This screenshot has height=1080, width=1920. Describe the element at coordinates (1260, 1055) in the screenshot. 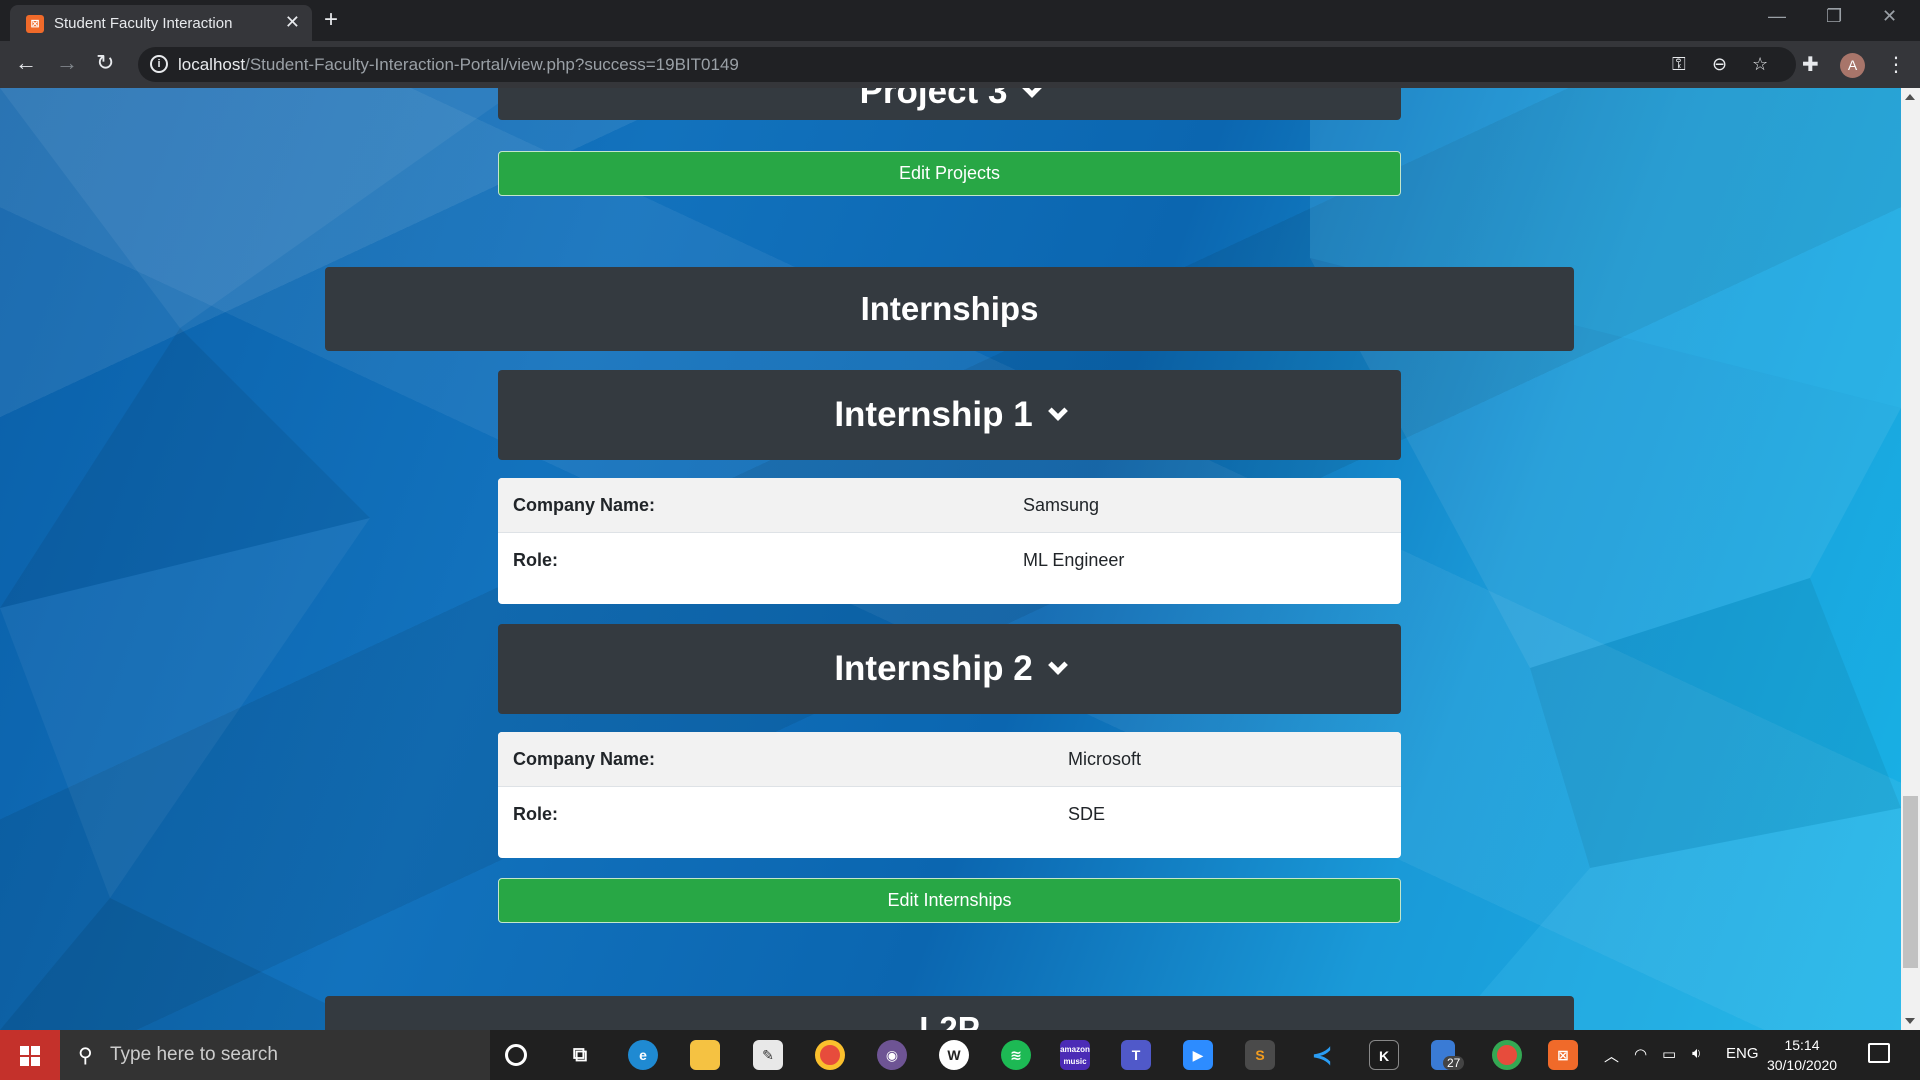

I see `sublime-text-icon: S` at that location.